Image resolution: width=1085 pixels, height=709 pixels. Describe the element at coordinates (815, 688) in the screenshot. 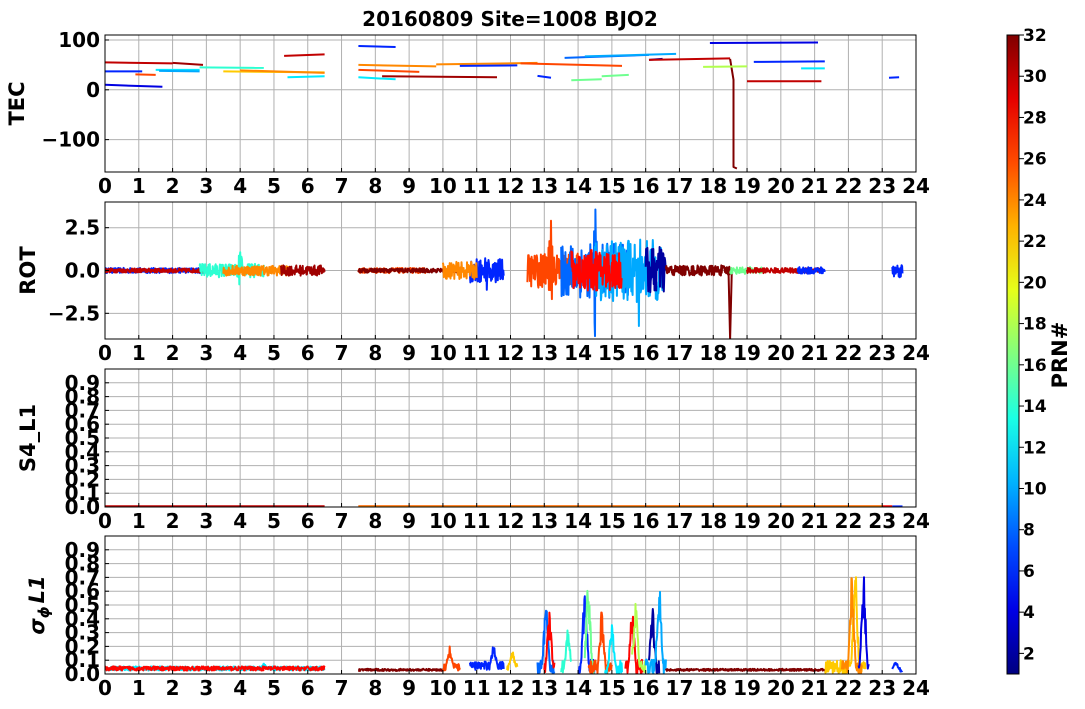

I see `x-tick-label: 21` at that location.